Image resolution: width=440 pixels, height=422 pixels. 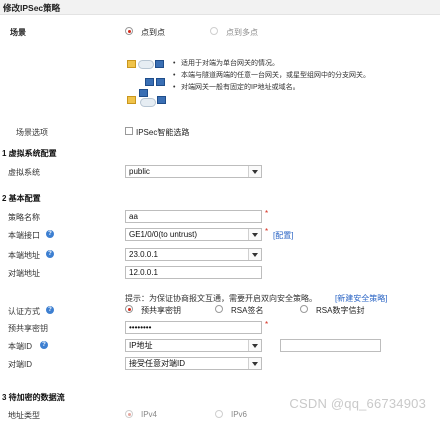 What do you see at coordinates (143, 254) in the screenshot?
I see `local-addr-select-value: 23.0.0.1` at bounding box center [143, 254].